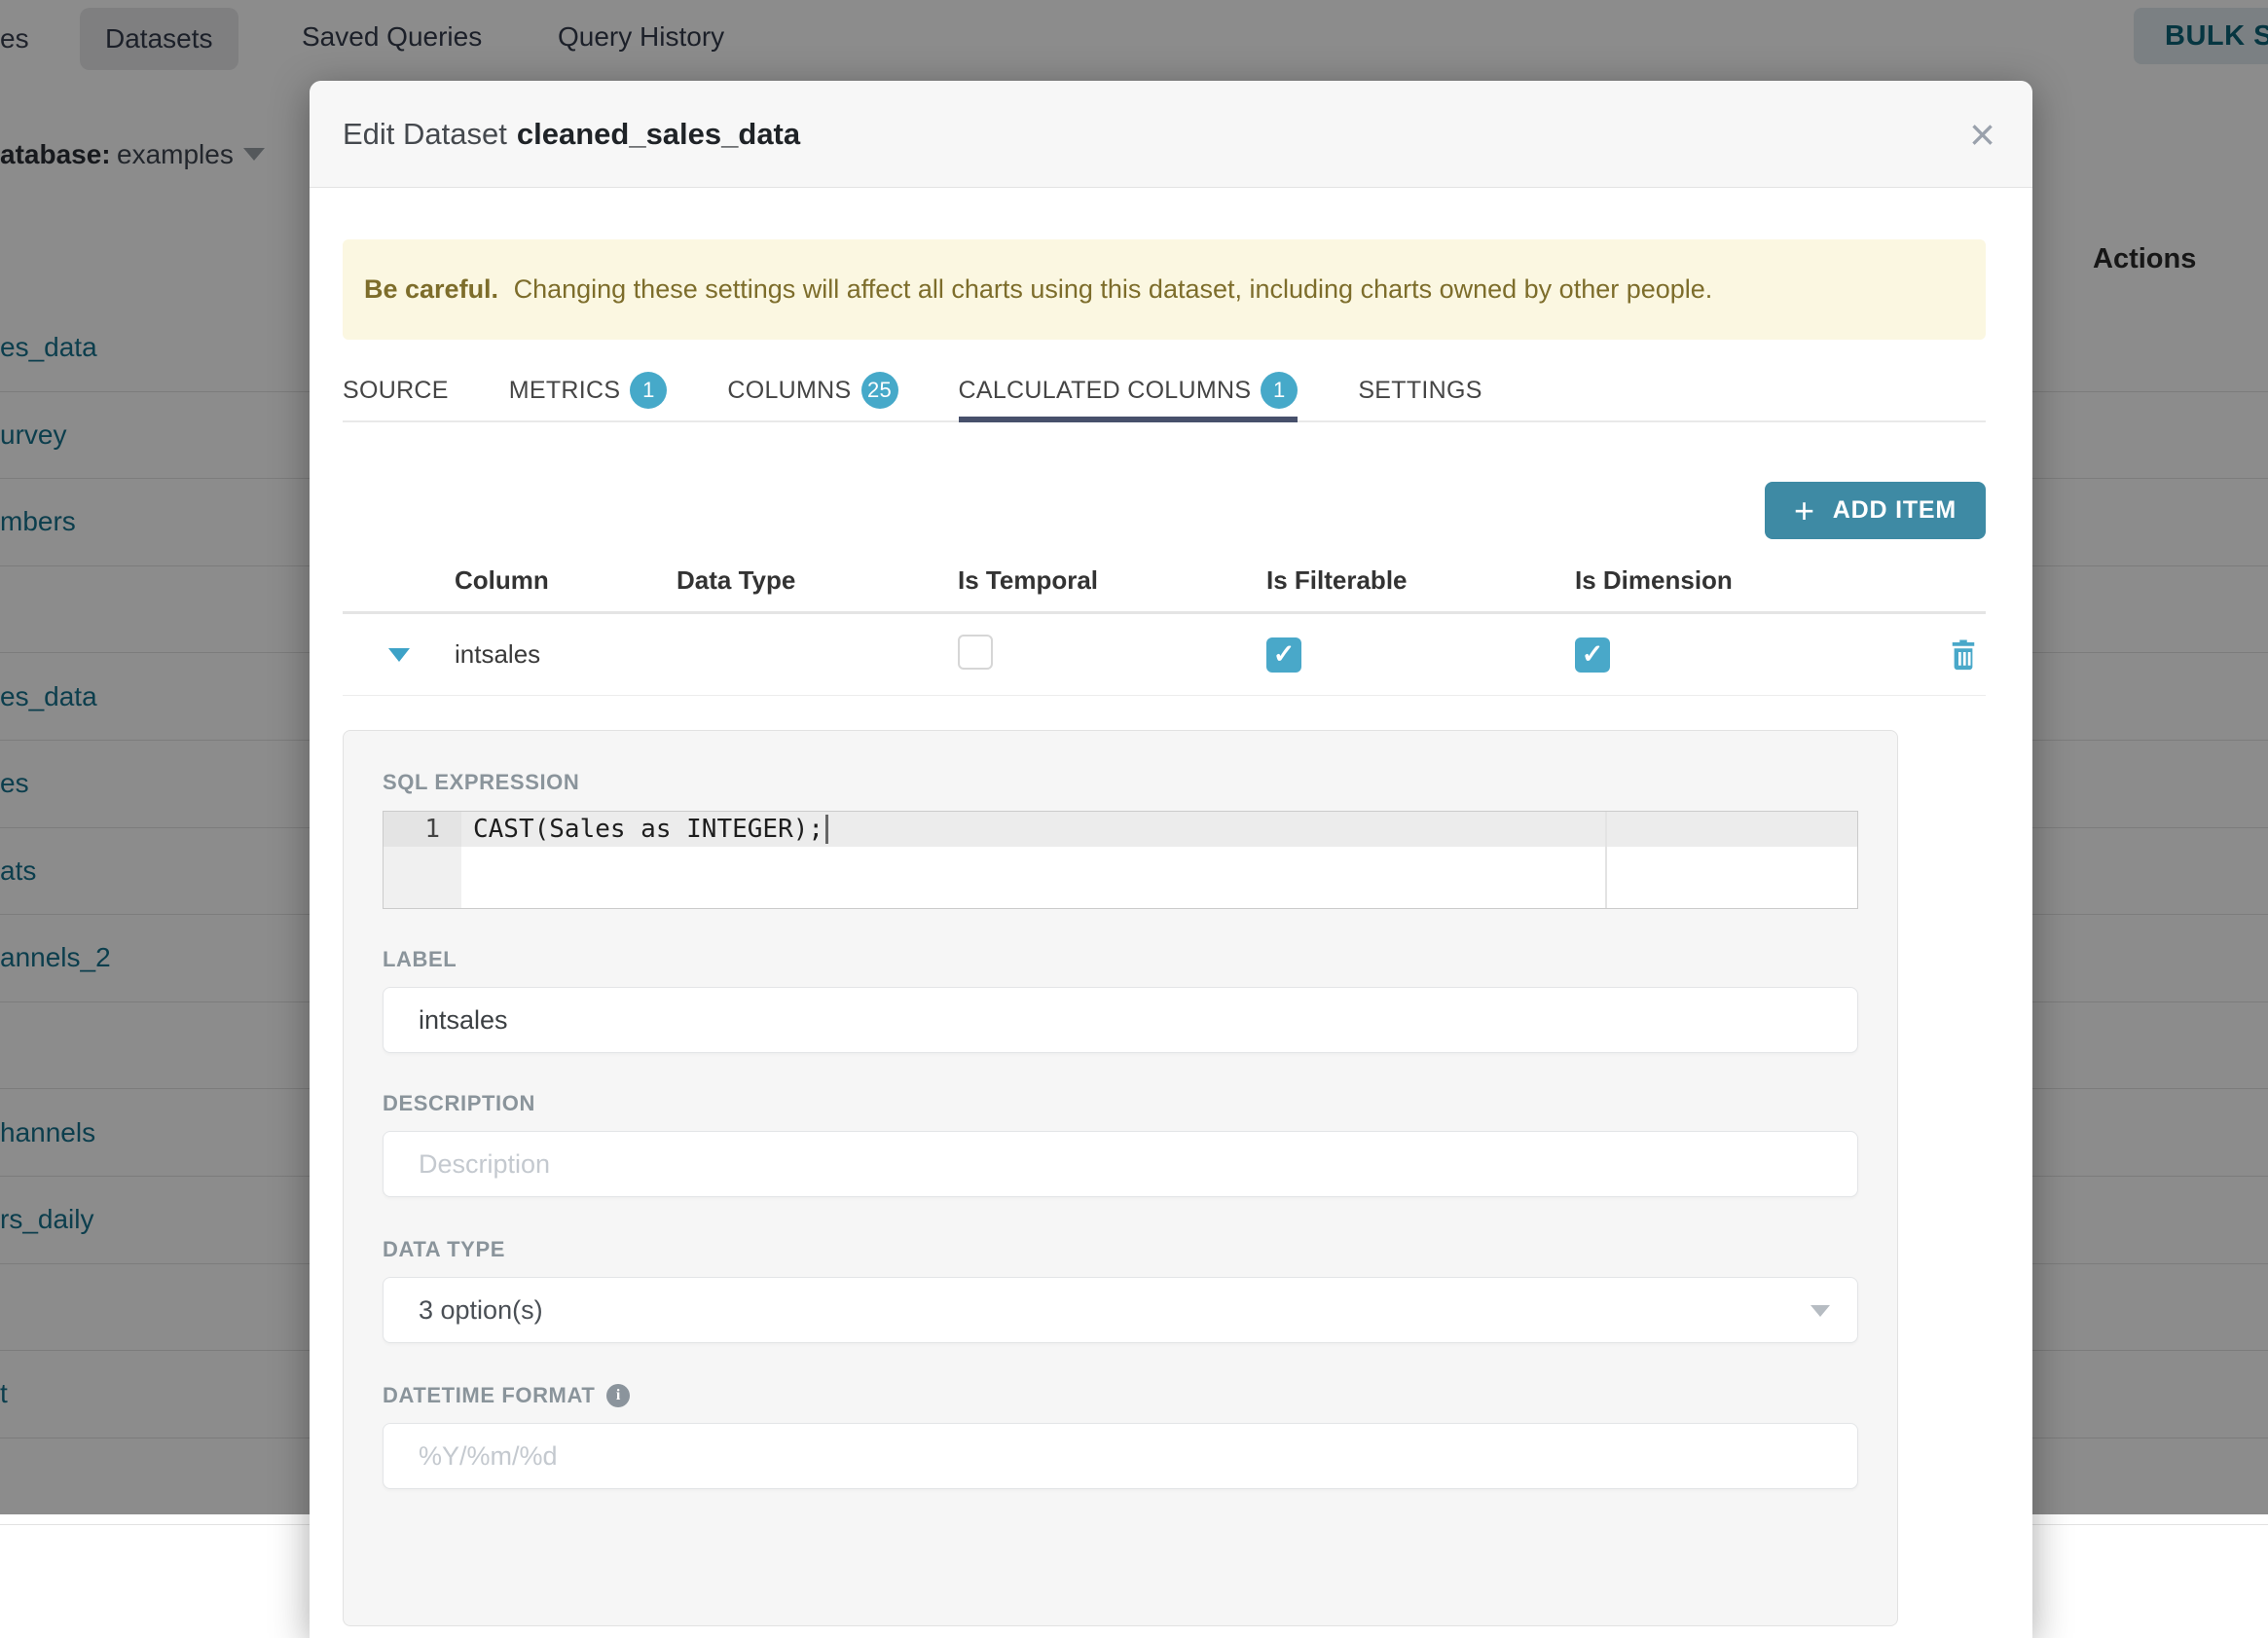 The width and height of the screenshot is (2268, 1638). Describe the element at coordinates (1894, 510) in the screenshot. I see `add-item-label: ADD ITEM` at that location.